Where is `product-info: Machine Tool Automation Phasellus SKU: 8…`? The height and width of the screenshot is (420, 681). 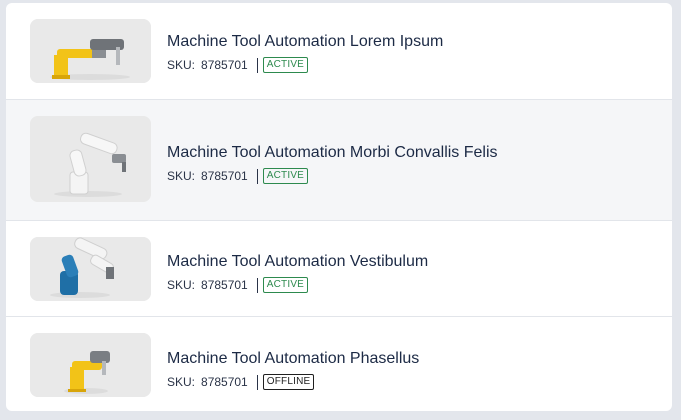 product-info: Machine Tool Automation Phasellus SKU: 8… is located at coordinates (293, 370).